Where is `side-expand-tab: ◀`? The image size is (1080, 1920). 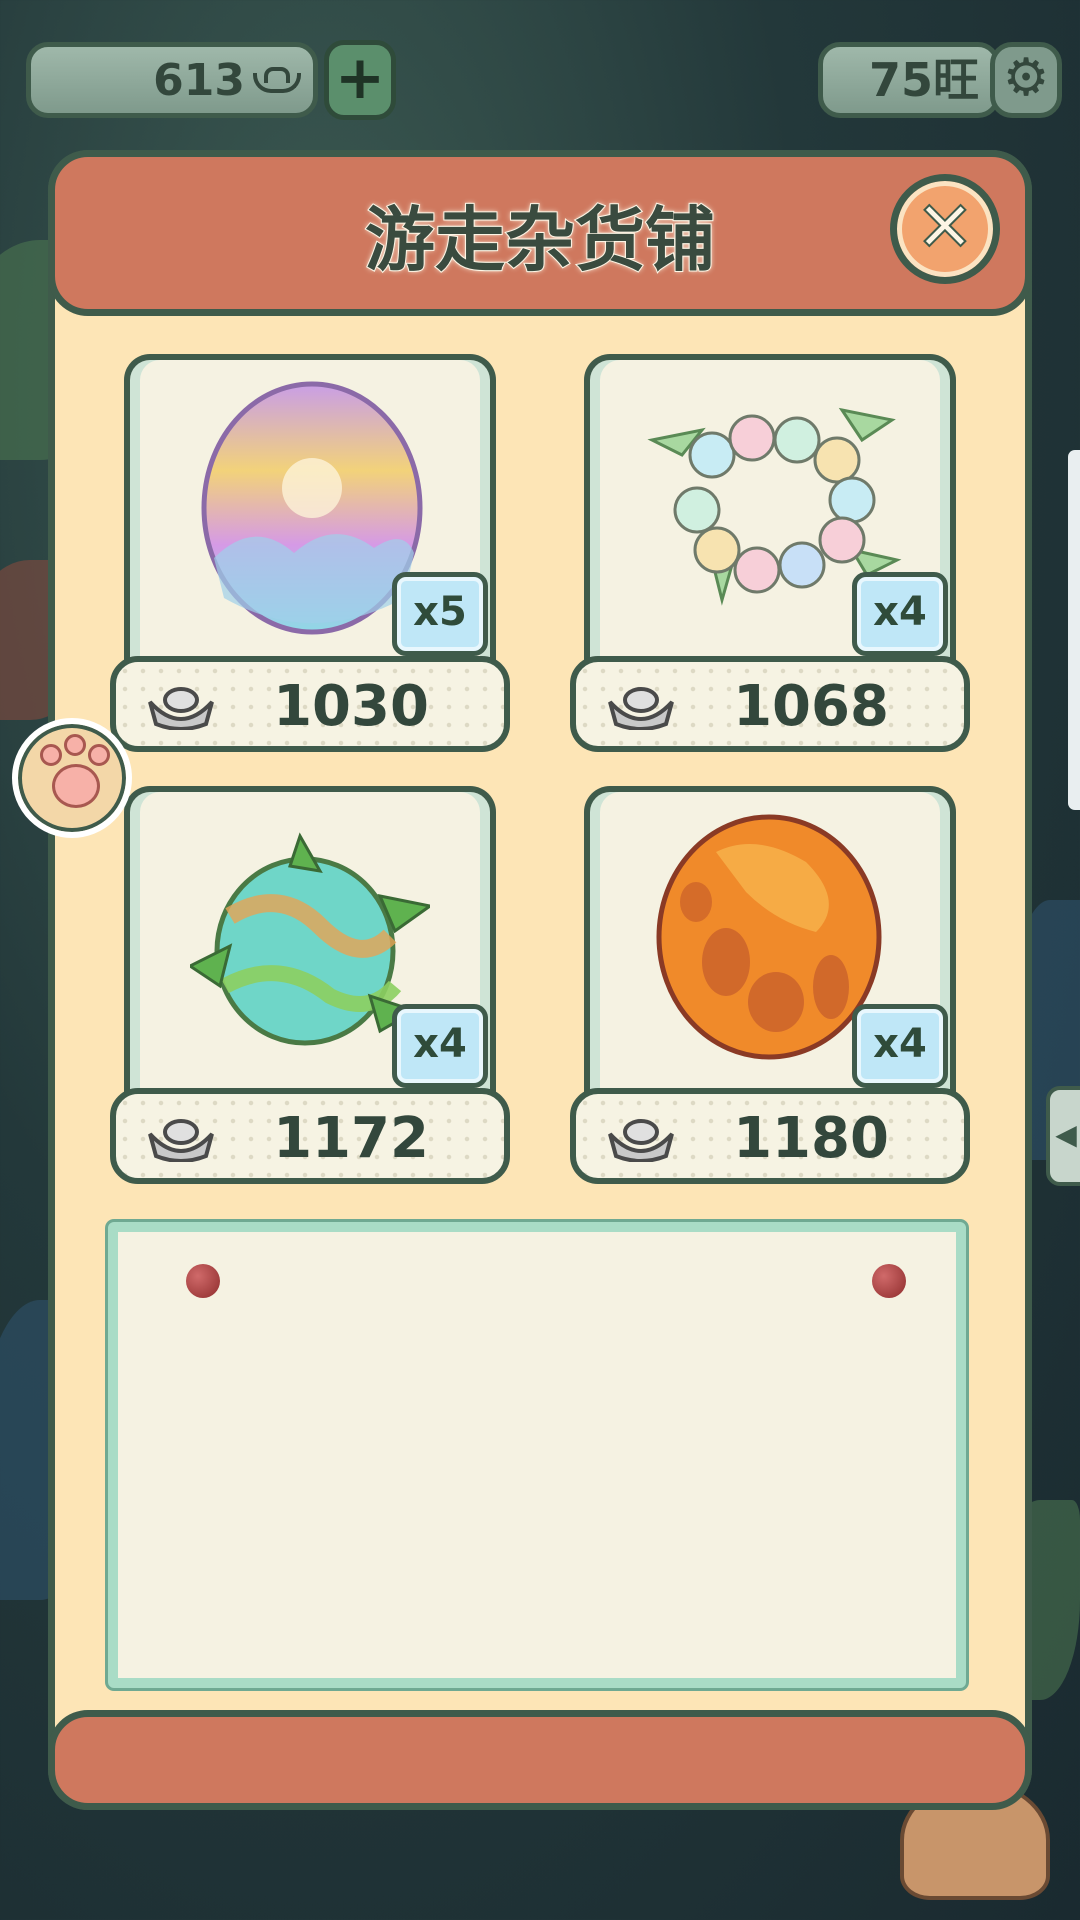
side-expand-tab: ◀ is located at coordinates (1063, 1136).